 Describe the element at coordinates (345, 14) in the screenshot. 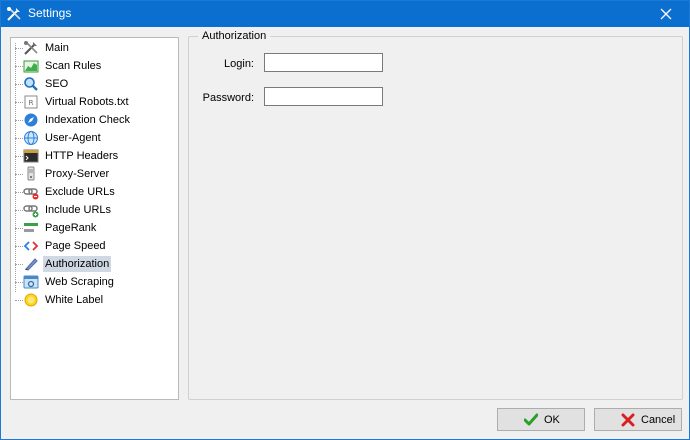

I see `title-bar: Settings` at that location.